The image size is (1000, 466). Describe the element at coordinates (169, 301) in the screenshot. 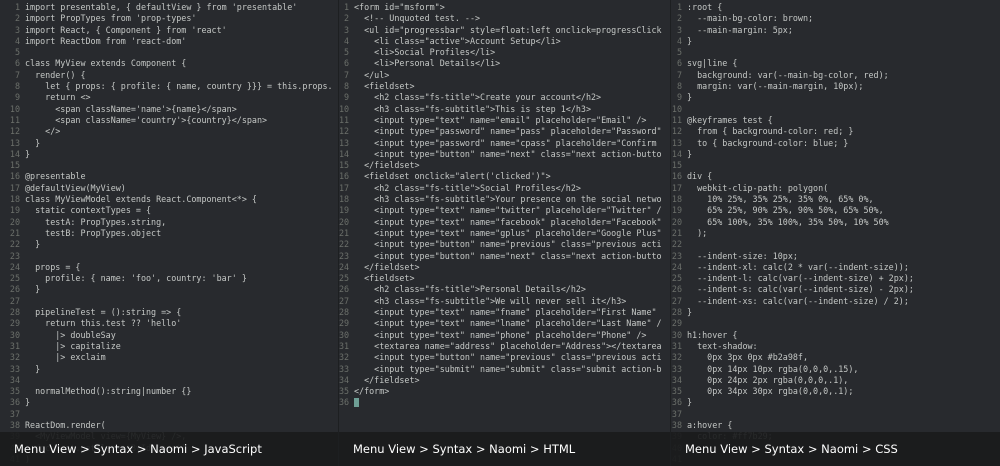

I see `code-line: 27` at that location.